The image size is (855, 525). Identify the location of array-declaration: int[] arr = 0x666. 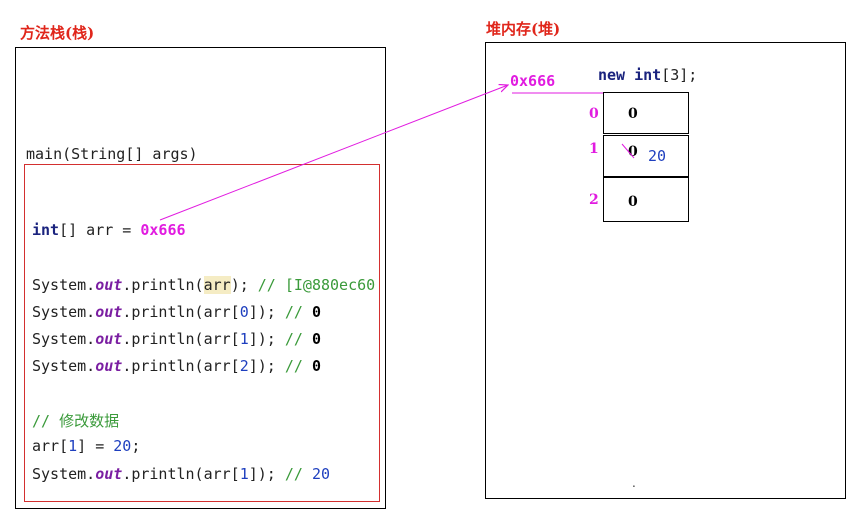
(109, 230).